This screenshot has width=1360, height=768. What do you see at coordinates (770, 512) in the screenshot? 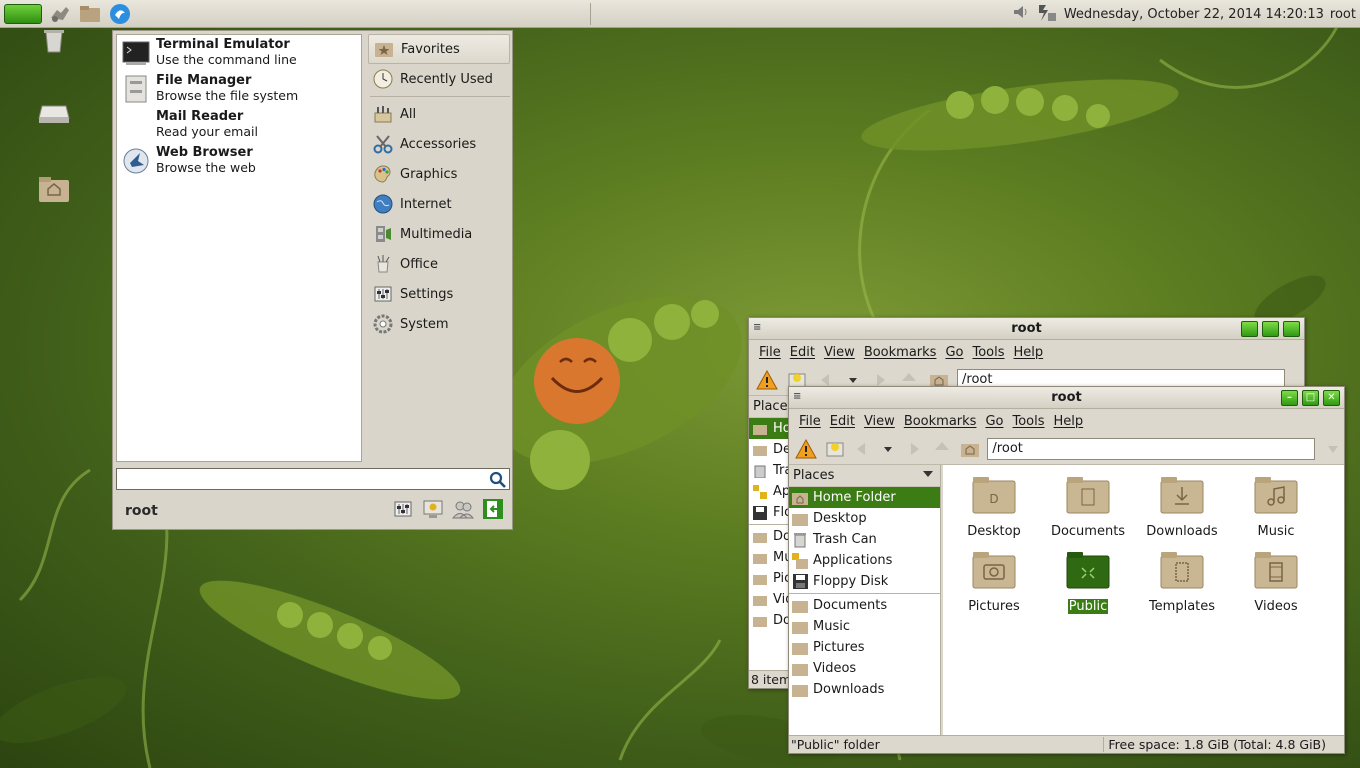
I see `place-item: Flo` at bounding box center [770, 512].